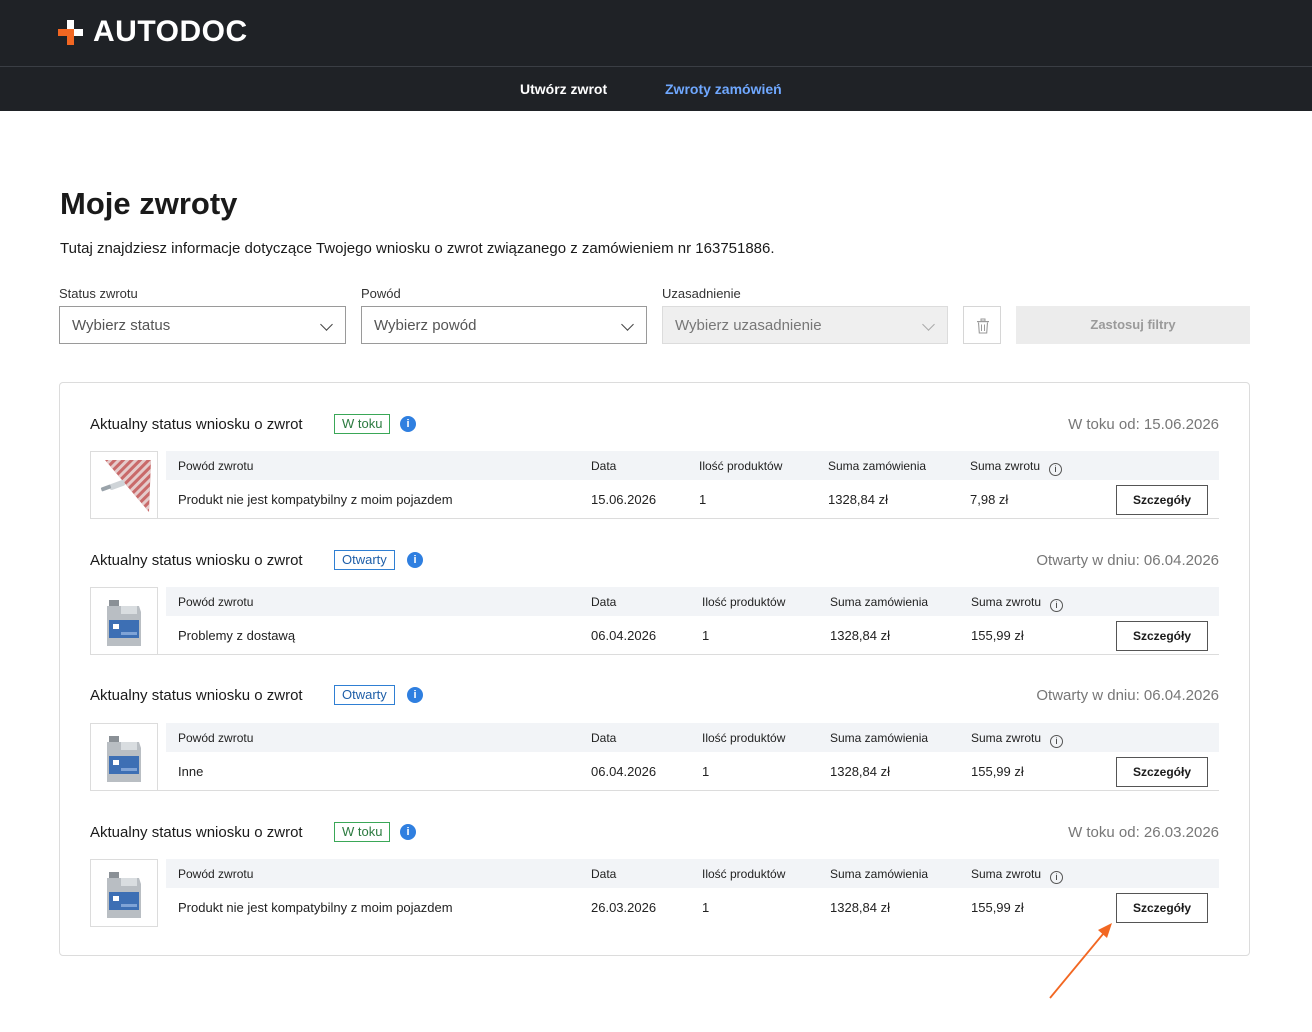  I want to click on top-bar: AUTODOC, so click(656, 33).